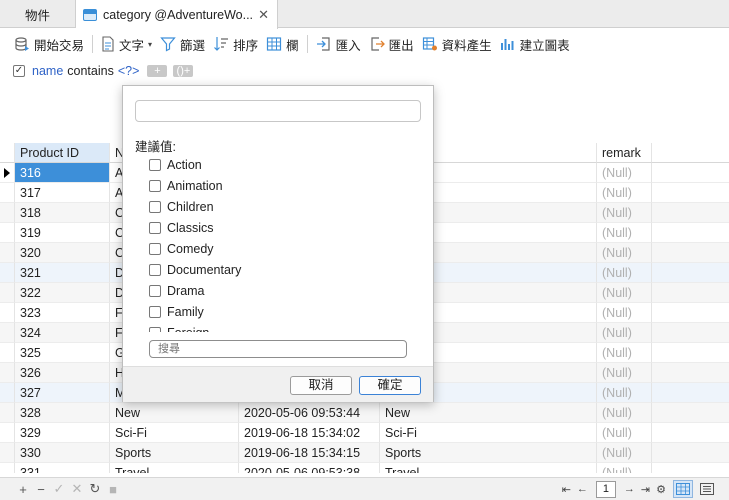 Image resolution: width=729 pixels, height=500 pixels. Describe the element at coordinates (279, 290) in the screenshot. I see `suggested-value-option: Drama` at that location.